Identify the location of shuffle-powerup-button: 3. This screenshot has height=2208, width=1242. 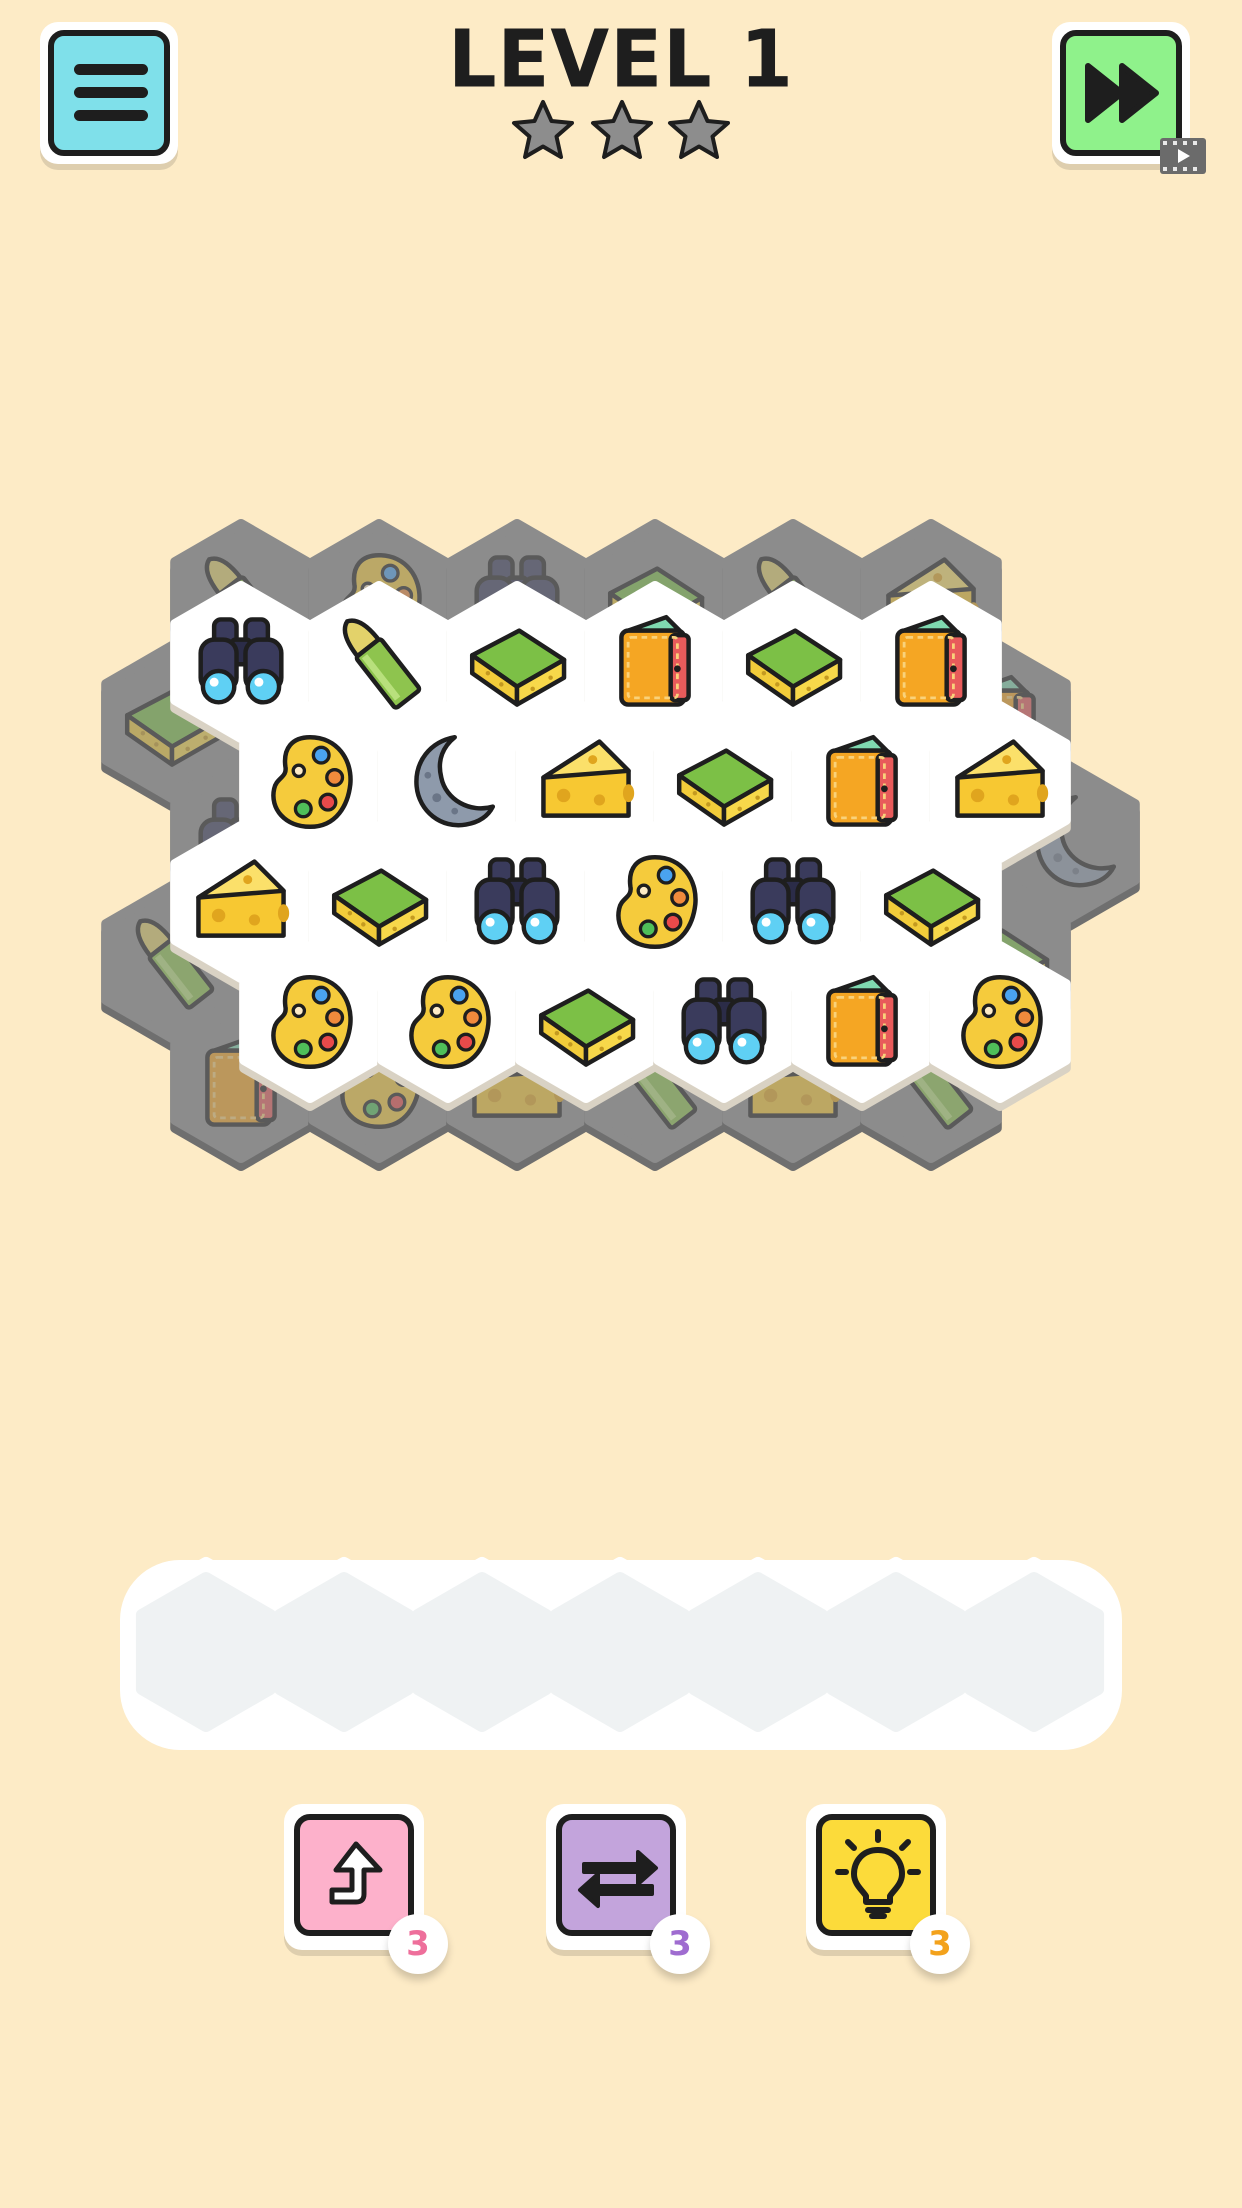
(628, 1889).